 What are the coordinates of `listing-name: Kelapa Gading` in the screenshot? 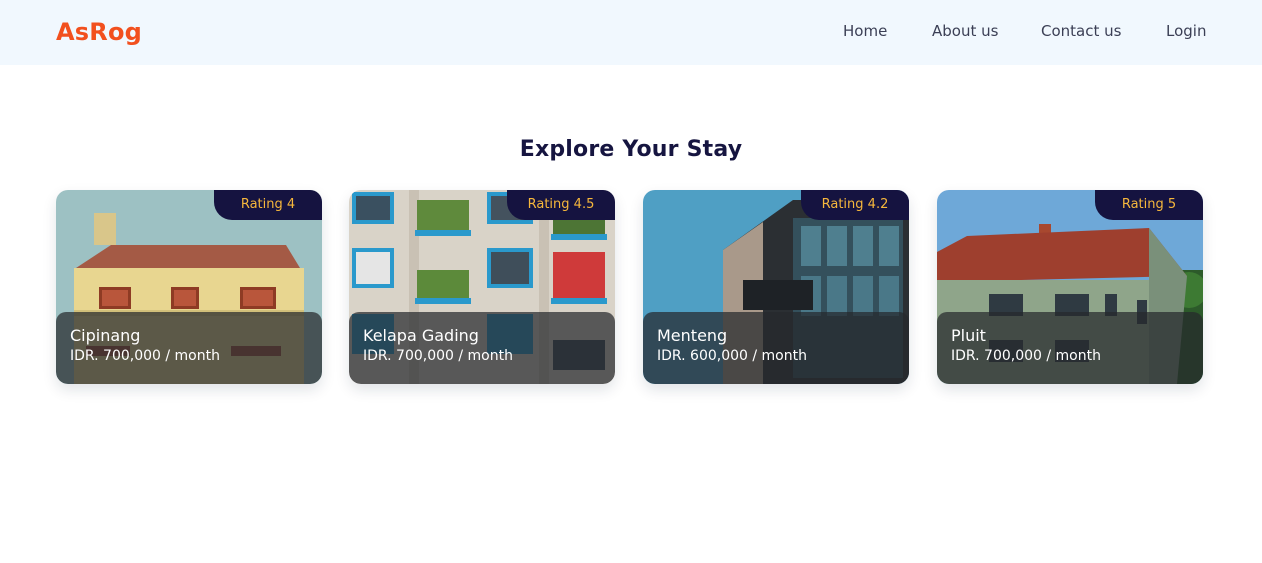 It's located at (421, 335).